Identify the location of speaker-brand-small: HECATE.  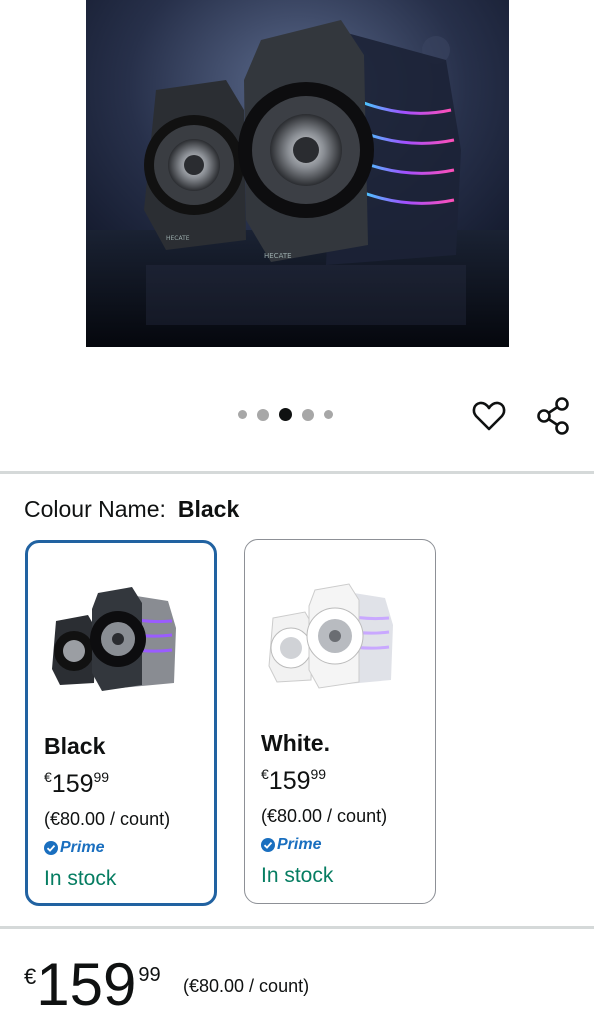
(178, 238).